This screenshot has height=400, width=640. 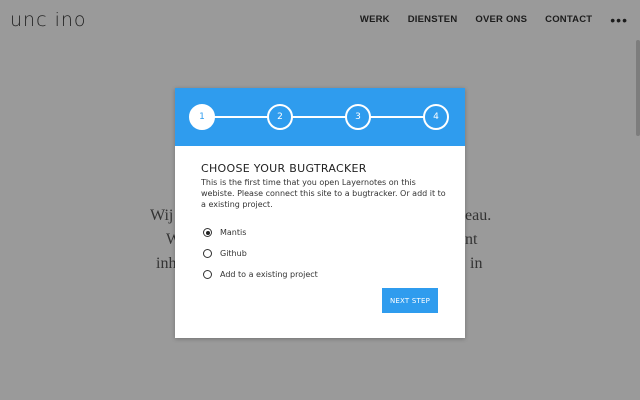 What do you see at coordinates (269, 274) in the screenshot?
I see `option-existing-project-label: Add to a existing project` at bounding box center [269, 274].